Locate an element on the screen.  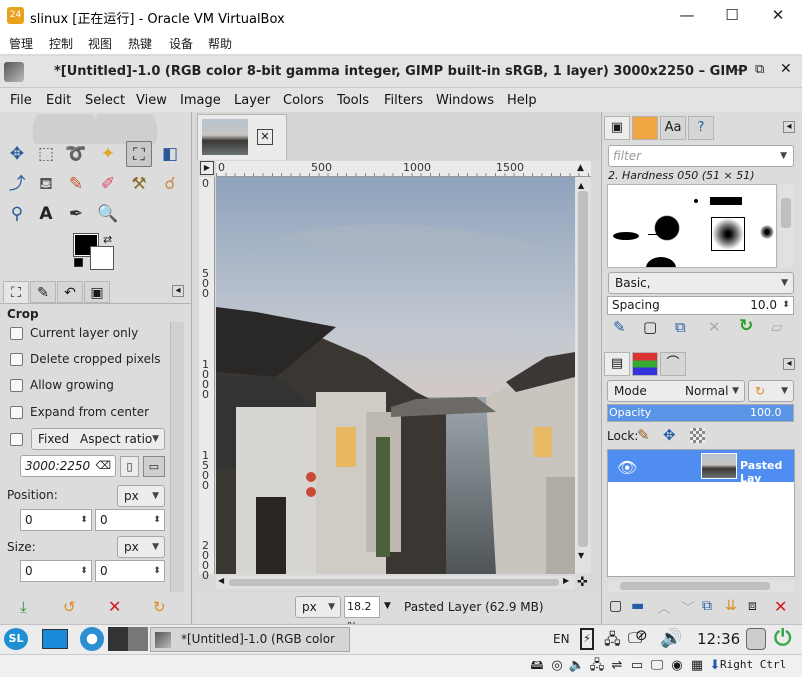
delete-options-icon: ✕ is located at coordinates (114, 606).